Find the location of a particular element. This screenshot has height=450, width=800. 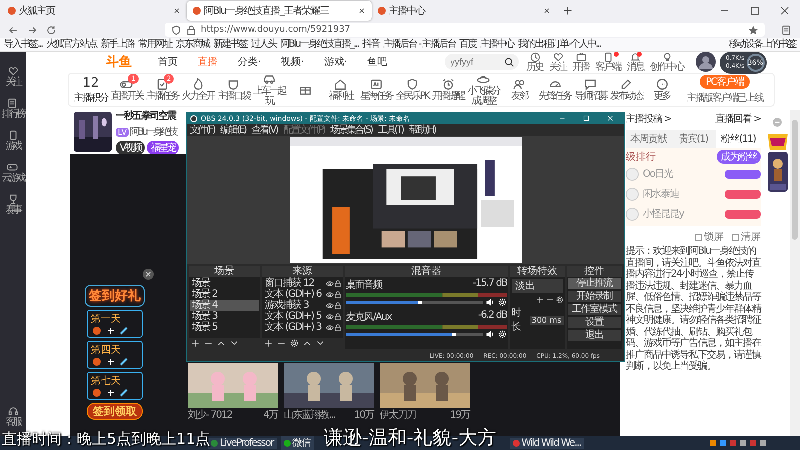

sidebar-item: 赛事 is located at coordinates (13, 205).